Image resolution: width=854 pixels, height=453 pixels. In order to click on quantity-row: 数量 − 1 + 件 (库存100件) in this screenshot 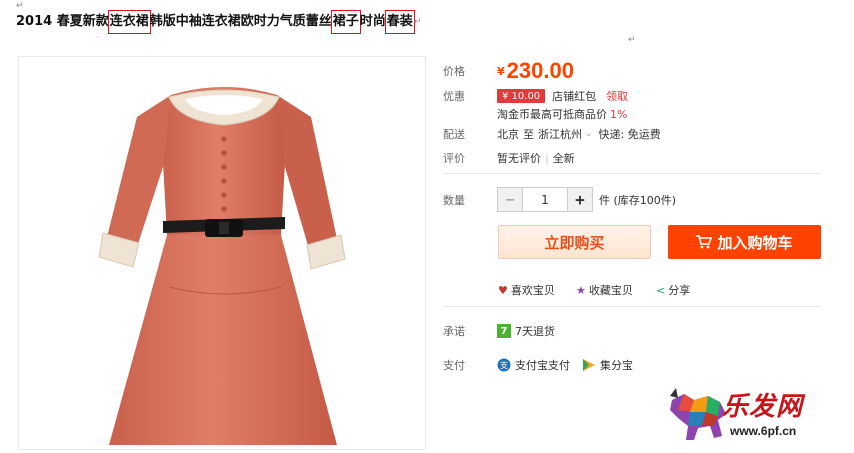, I will do `click(559, 199)`.